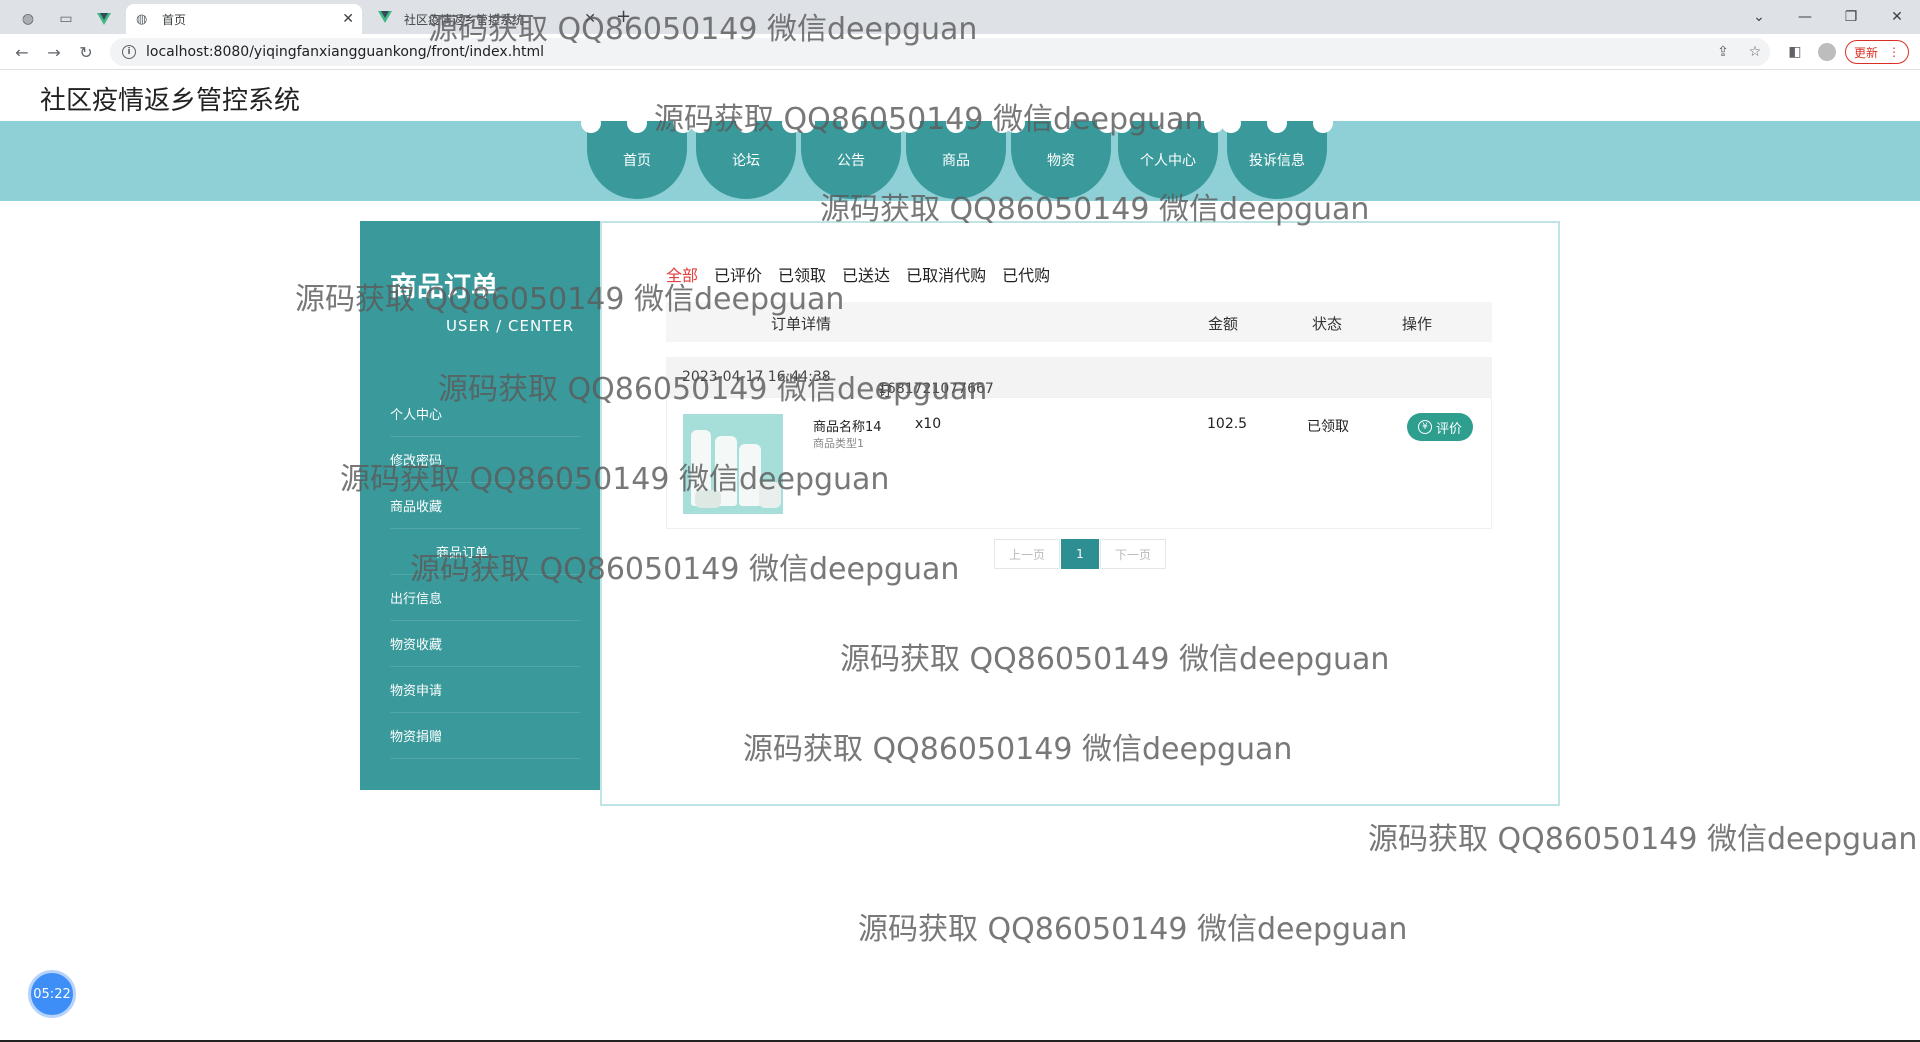  I want to click on page-1-button: 1, so click(1080, 554).